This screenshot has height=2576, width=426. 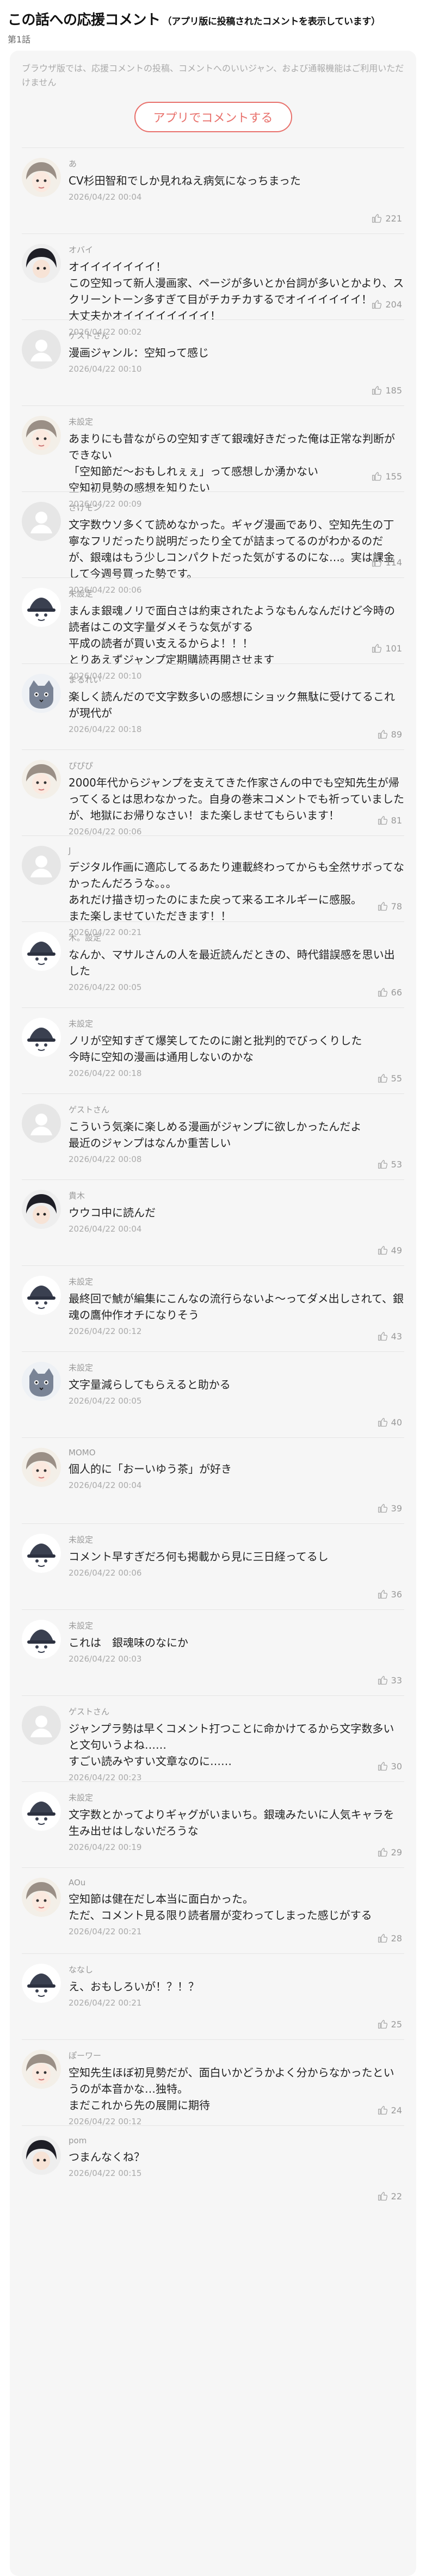 I want to click on like-number: 49, so click(x=396, y=1250).